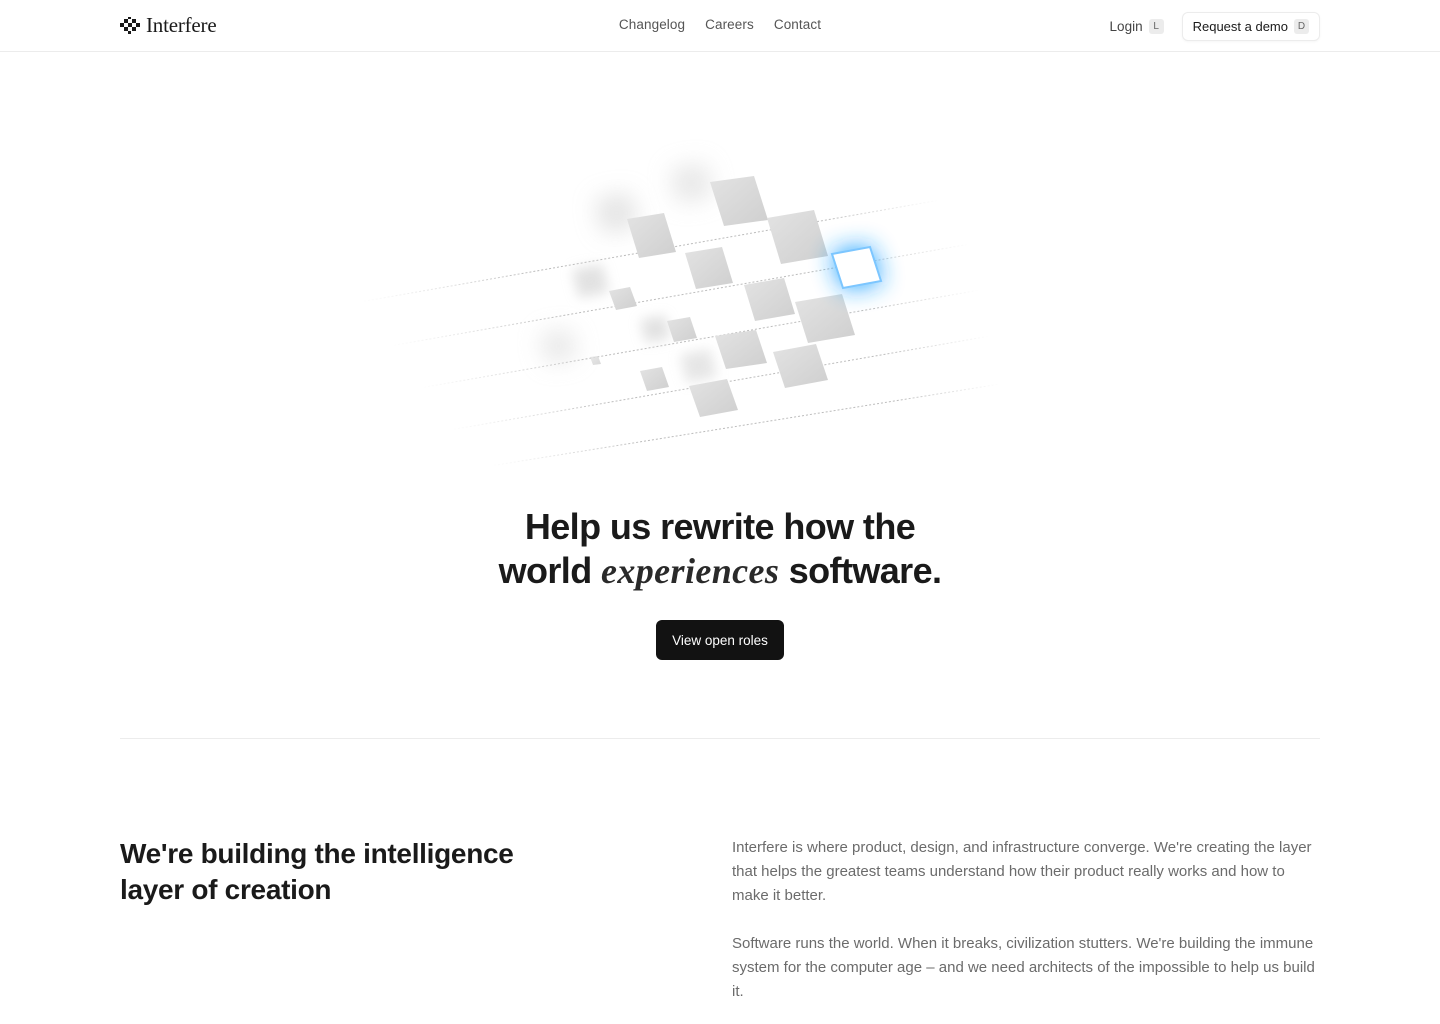 This screenshot has width=1440, height=1024. I want to click on login-shortcut-badge: L, so click(1156, 26).